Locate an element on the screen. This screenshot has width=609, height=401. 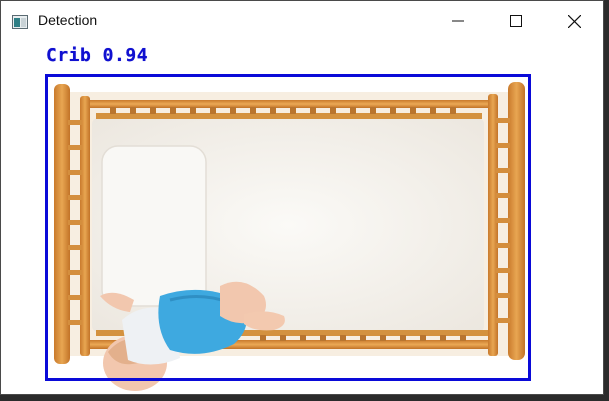
close-button is located at coordinates (574, 21).